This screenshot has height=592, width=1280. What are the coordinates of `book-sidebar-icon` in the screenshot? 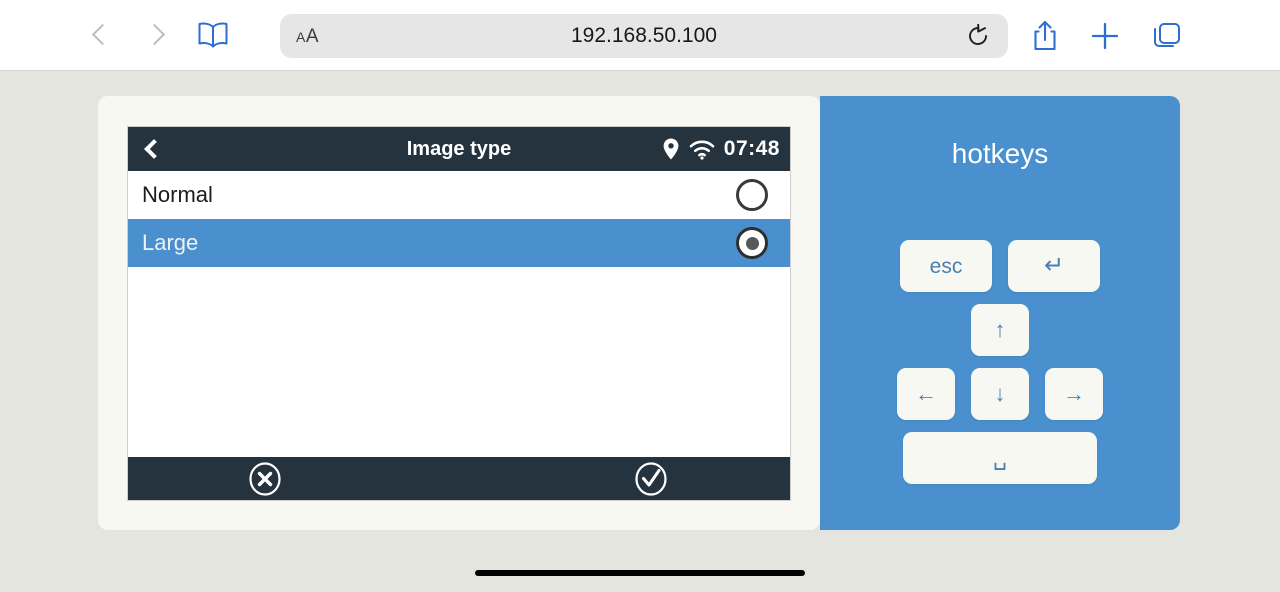 It's located at (213, 35).